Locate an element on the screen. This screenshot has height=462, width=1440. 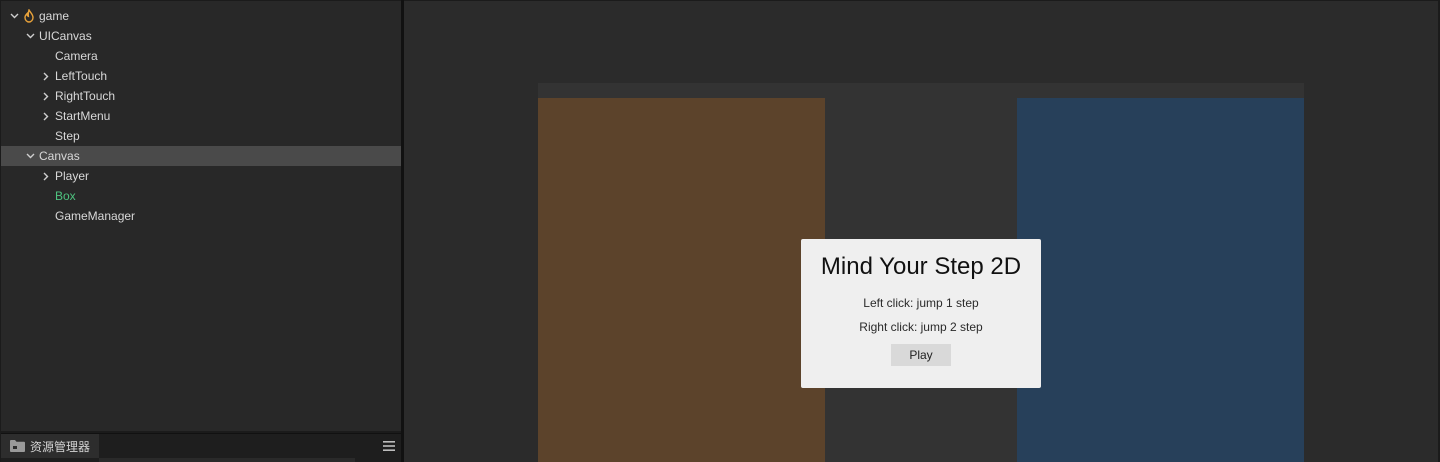
tree-item-gamemanager: GameManager is located at coordinates (201, 216).